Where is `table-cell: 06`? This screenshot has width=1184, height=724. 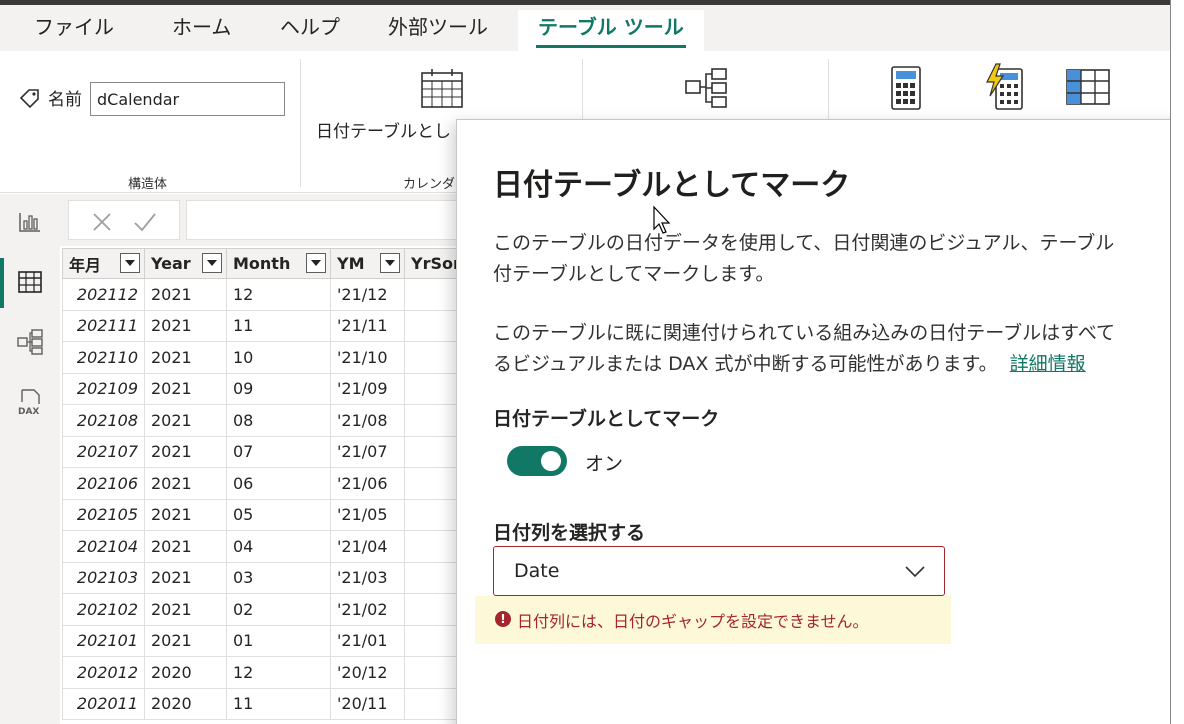 table-cell: 06 is located at coordinates (278, 483).